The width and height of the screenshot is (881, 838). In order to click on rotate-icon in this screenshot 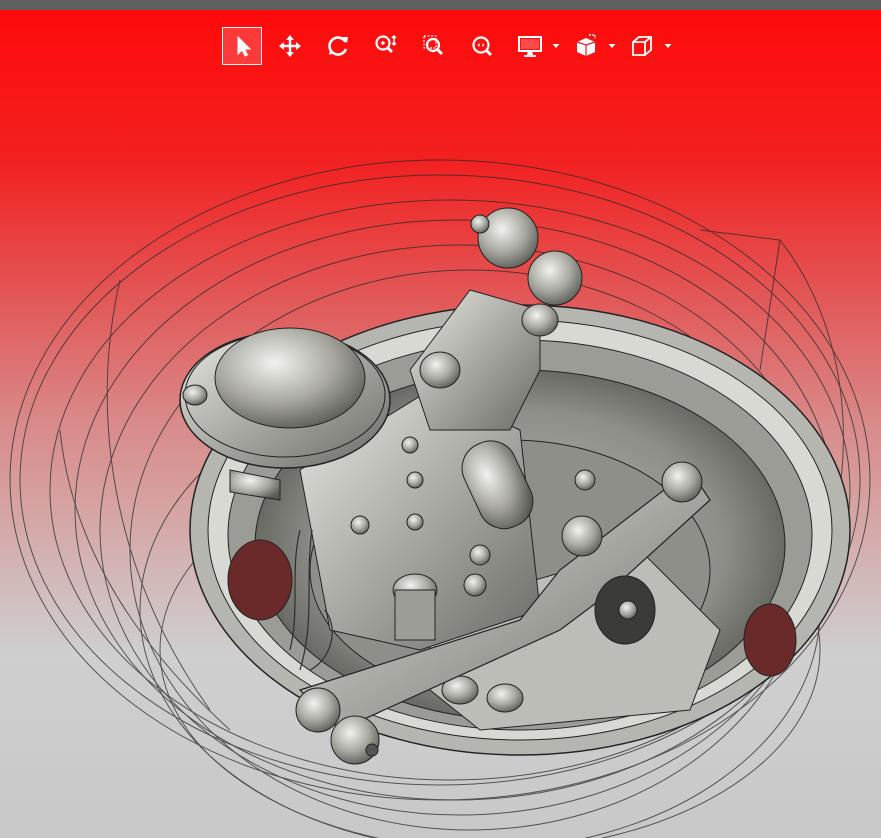, I will do `click(338, 46)`.